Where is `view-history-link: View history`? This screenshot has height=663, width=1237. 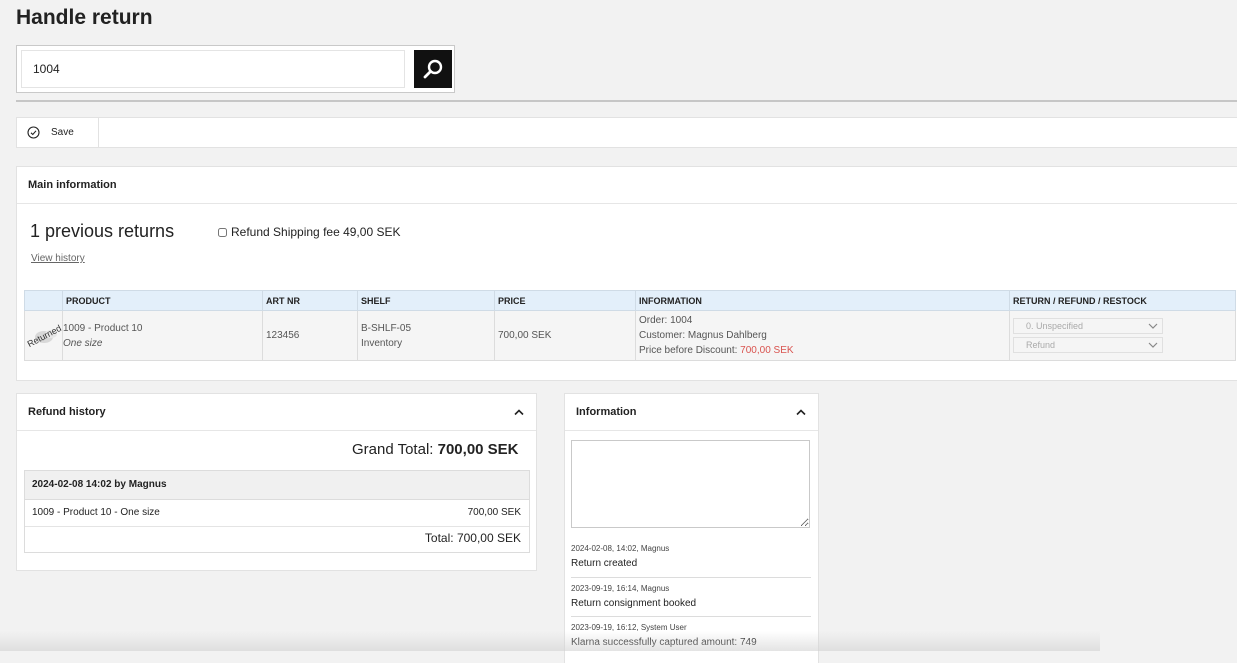
view-history-link: View history is located at coordinates (58, 258).